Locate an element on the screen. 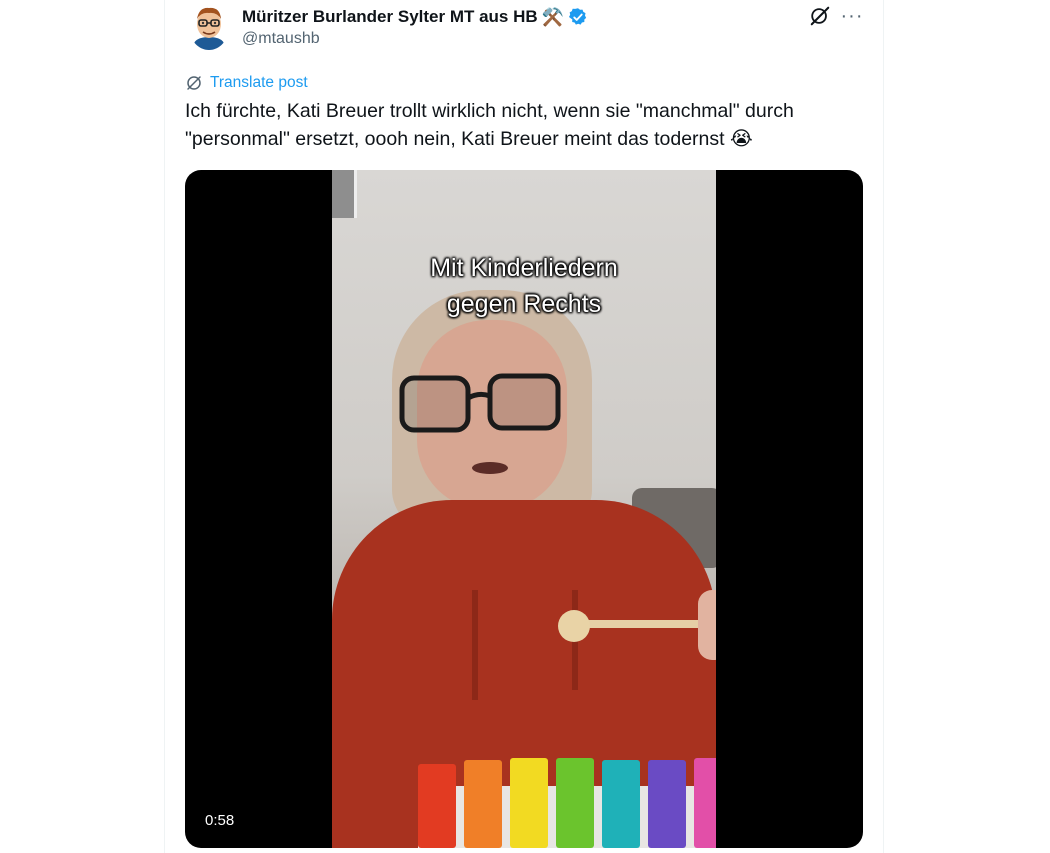  translate-post-link: Translate post is located at coordinates (246, 83).